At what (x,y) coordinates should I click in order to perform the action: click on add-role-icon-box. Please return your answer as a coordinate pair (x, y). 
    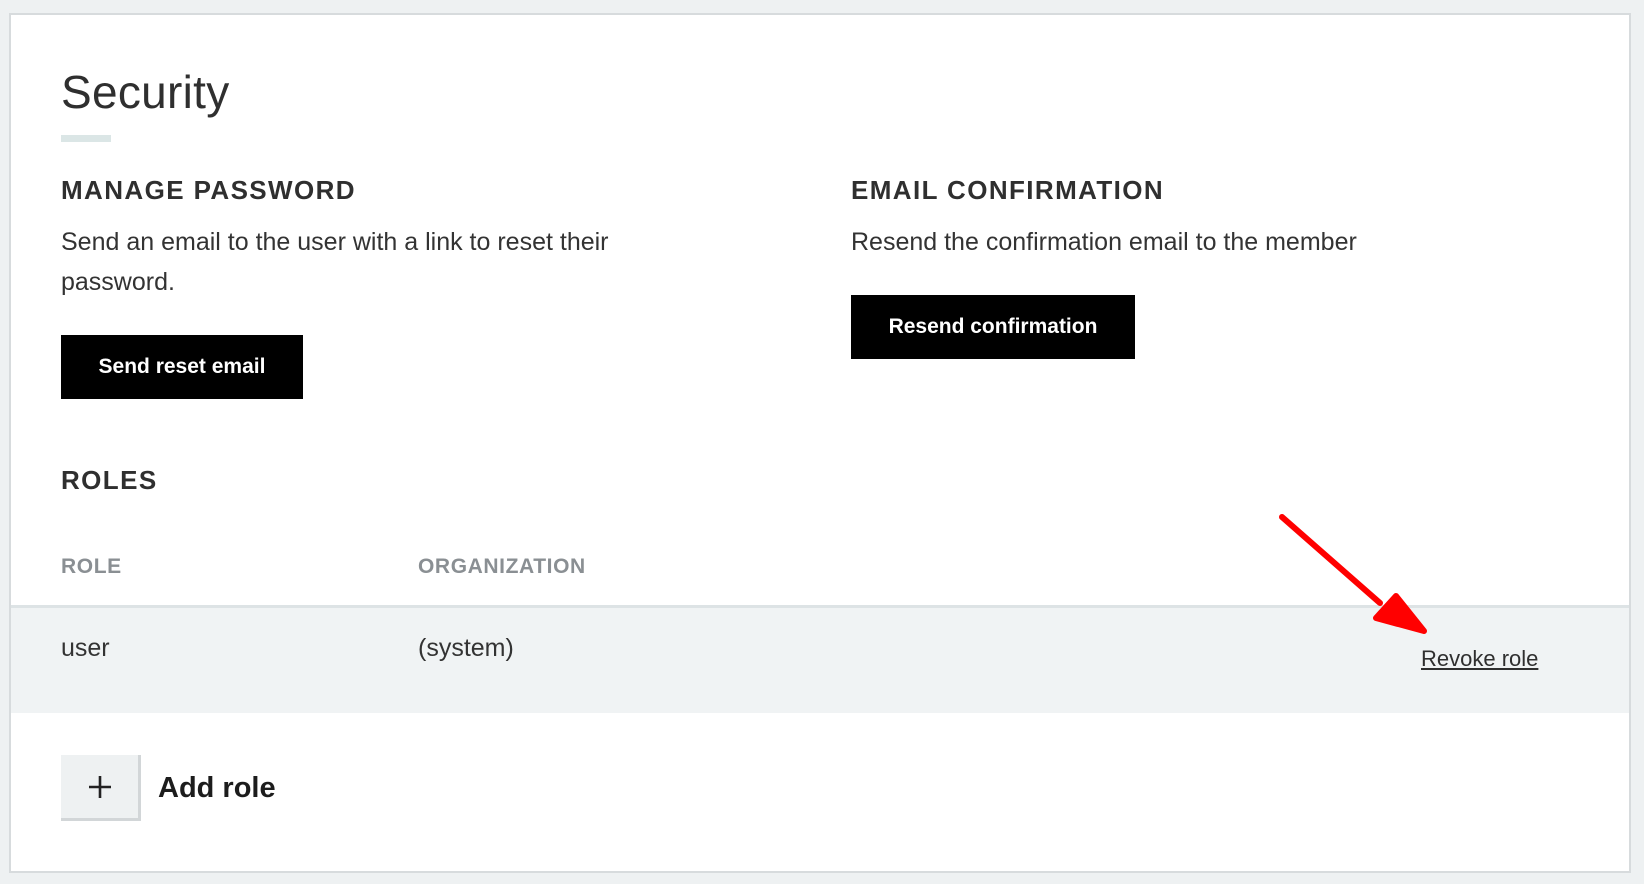
    Looking at the image, I should click on (101, 788).